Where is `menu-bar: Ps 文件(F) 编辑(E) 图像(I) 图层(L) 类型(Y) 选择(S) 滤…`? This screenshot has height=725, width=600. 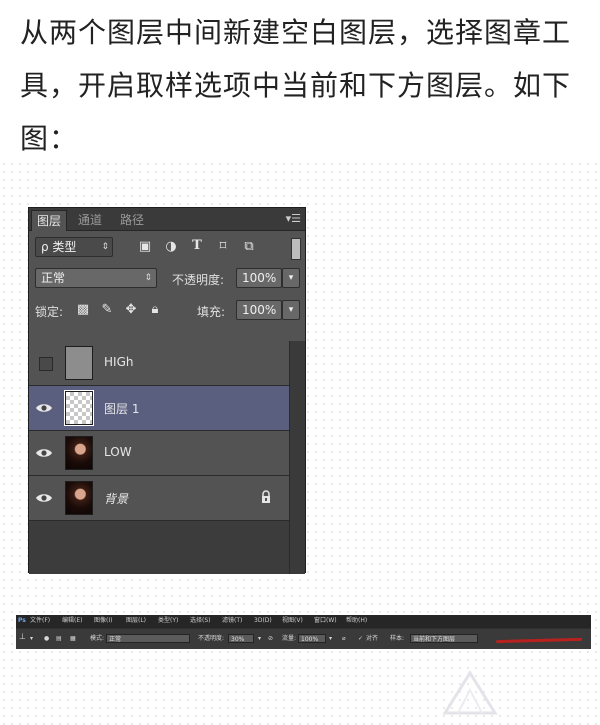
menu-bar: Ps 文件(F) 编辑(E) 图像(I) 图层(L) 类型(Y) 选择(S) 滤… is located at coordinates (303, 621).